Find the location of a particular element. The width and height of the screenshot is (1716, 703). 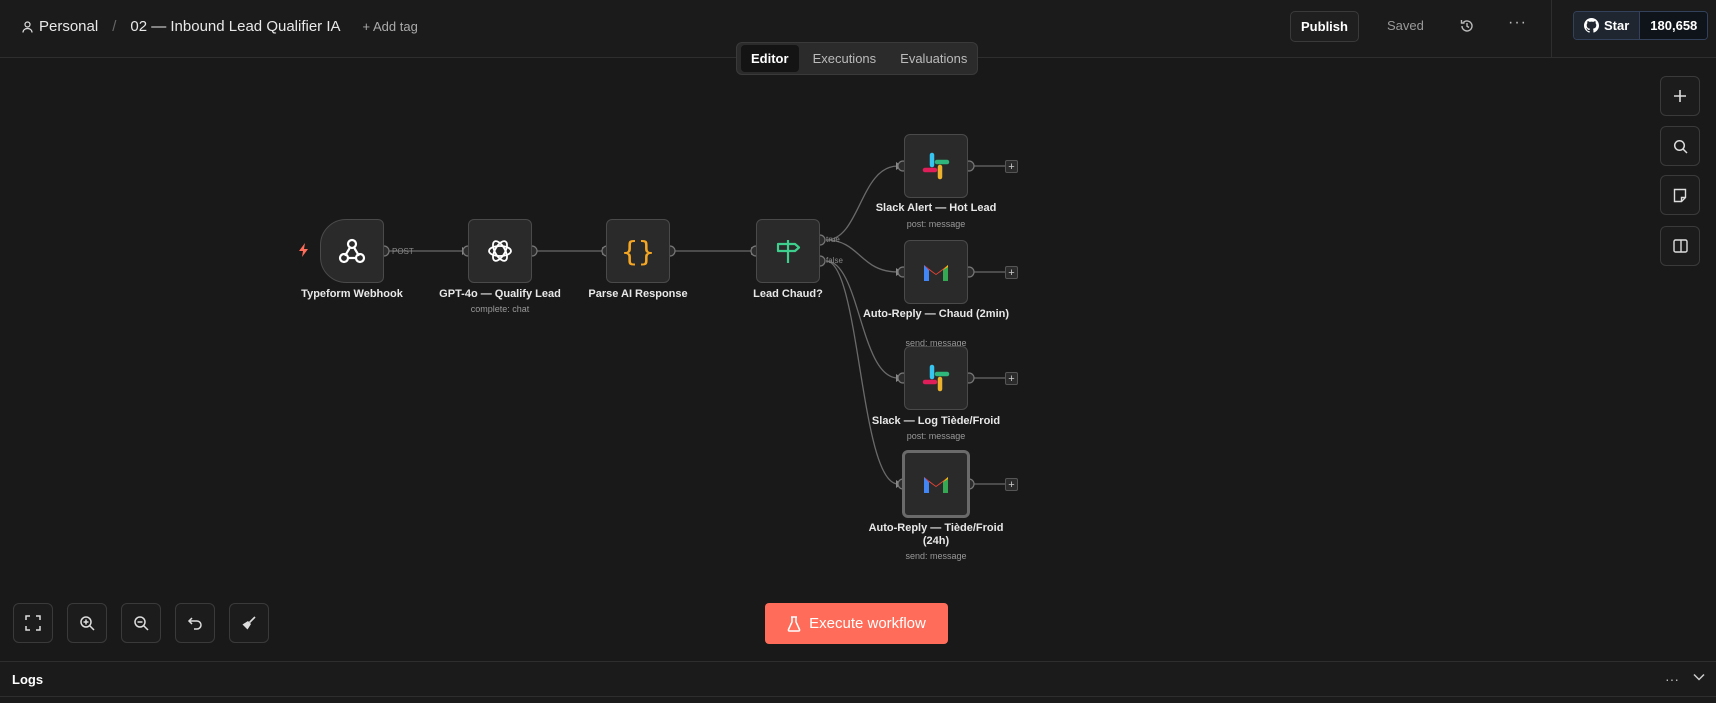

workspace-name: Personal is located at coordinates (69, 26).